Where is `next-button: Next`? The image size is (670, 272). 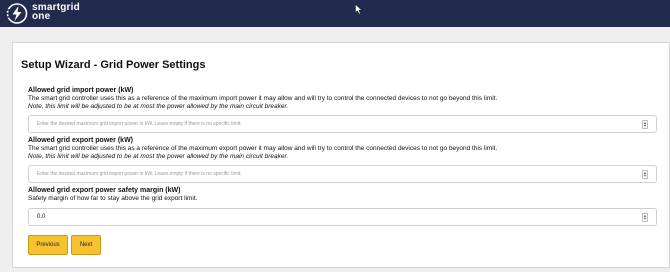 next-button: Next is located at coordinates (86, 245).